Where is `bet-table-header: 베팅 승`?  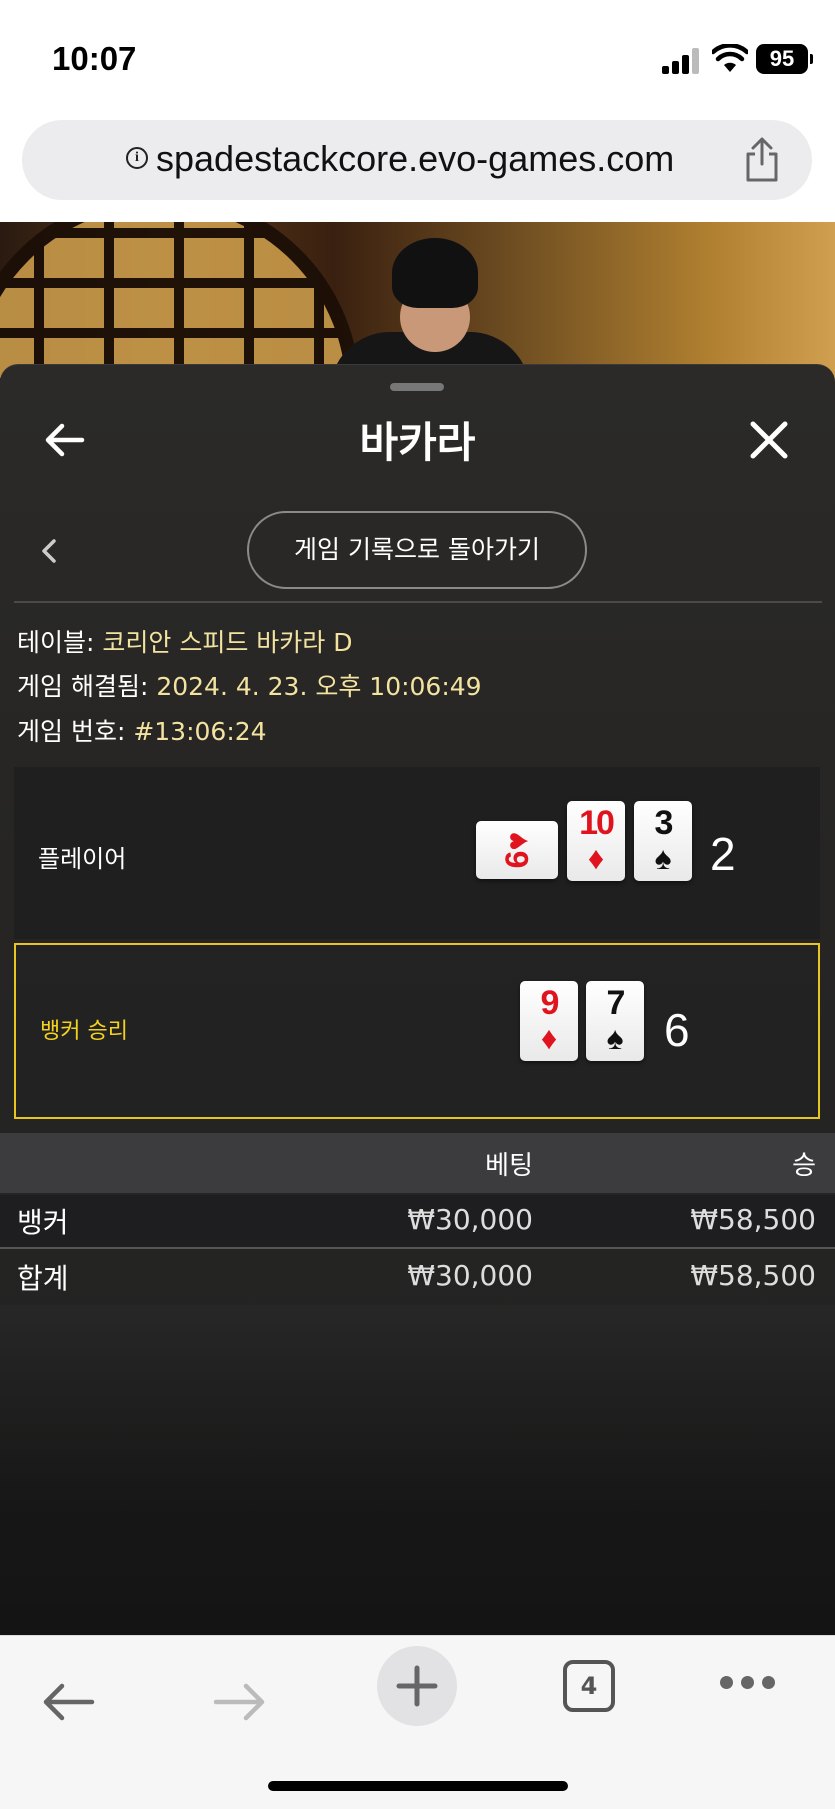 bet-table-header: 베팅 승 is located at coordinates (417, 1163).